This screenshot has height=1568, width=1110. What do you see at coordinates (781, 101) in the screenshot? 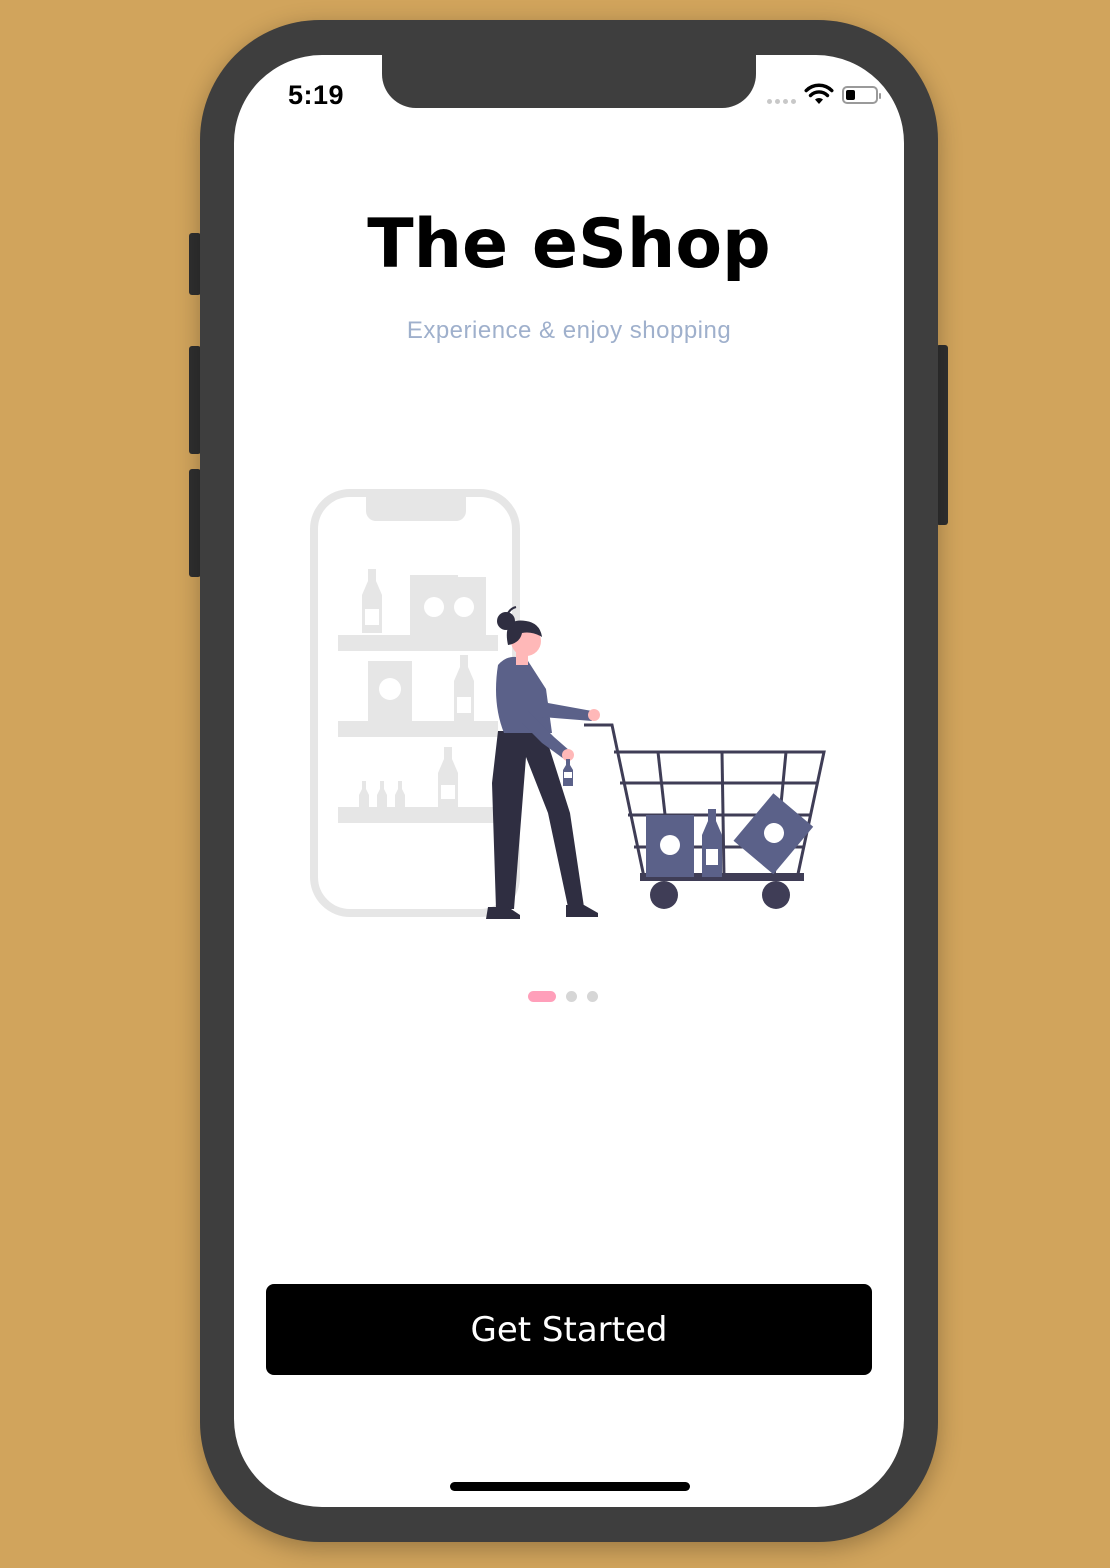
I see `signal-dots-icon` at bounding box center [781, 101].